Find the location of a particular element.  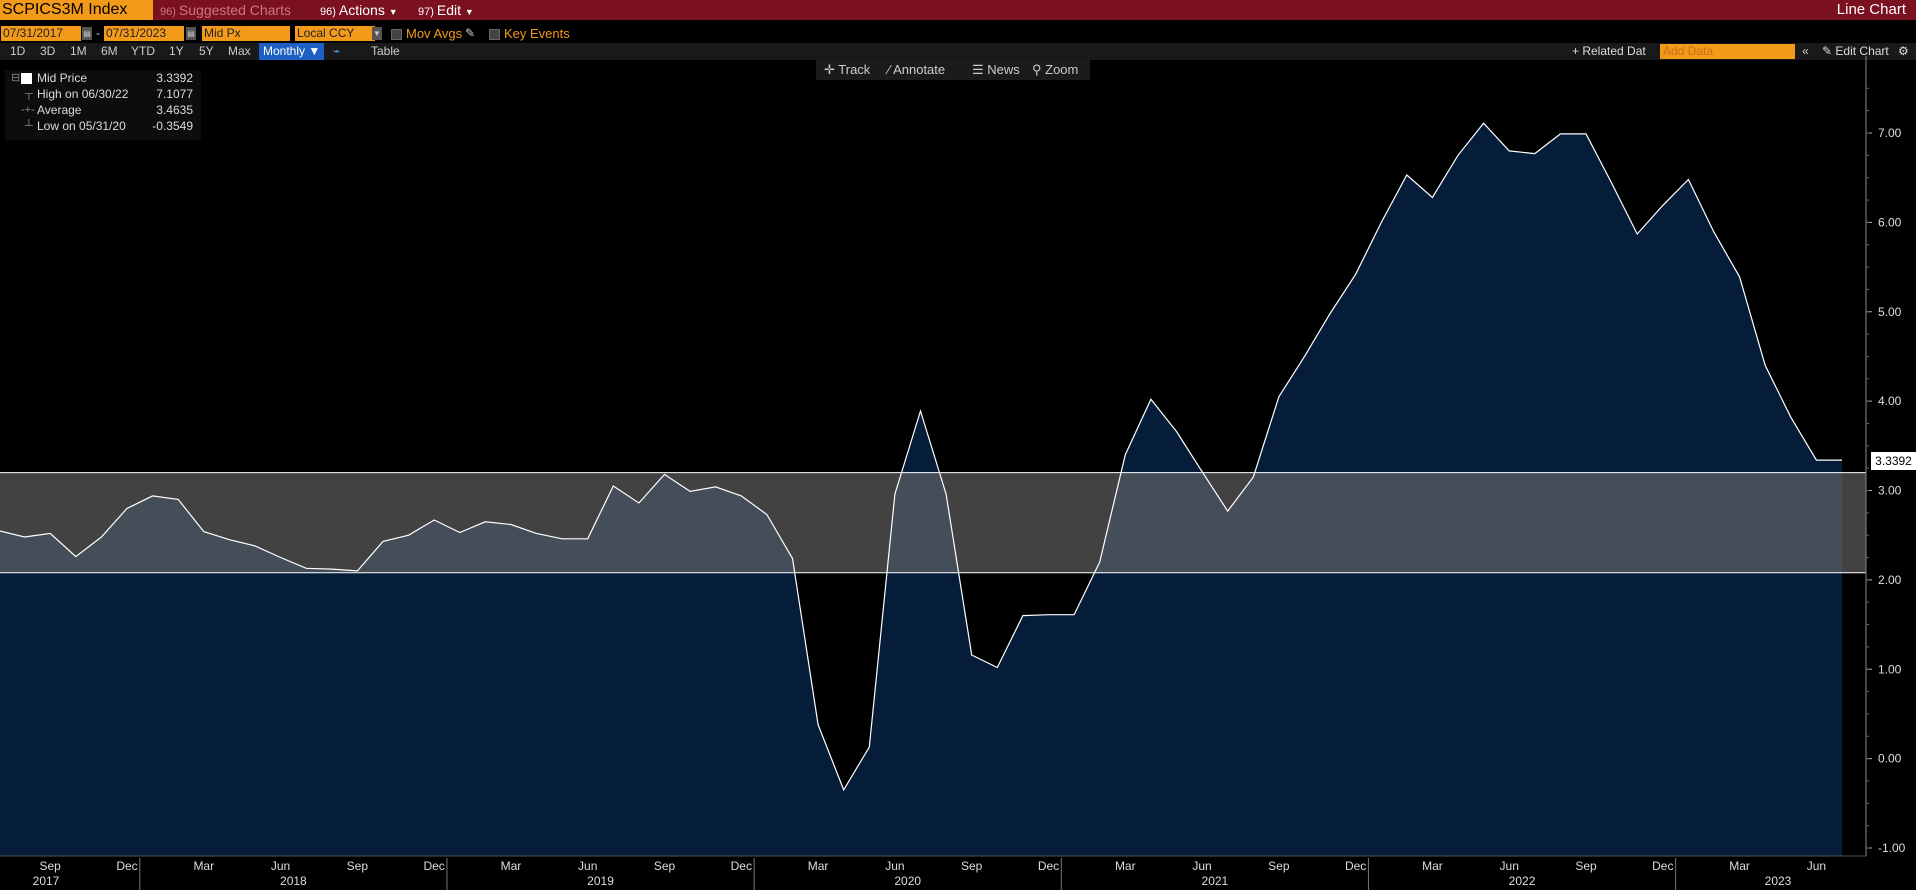

legend-row-mid-price: ⊟ Mid Price 3.3392 is located at coordinates (103, 78).